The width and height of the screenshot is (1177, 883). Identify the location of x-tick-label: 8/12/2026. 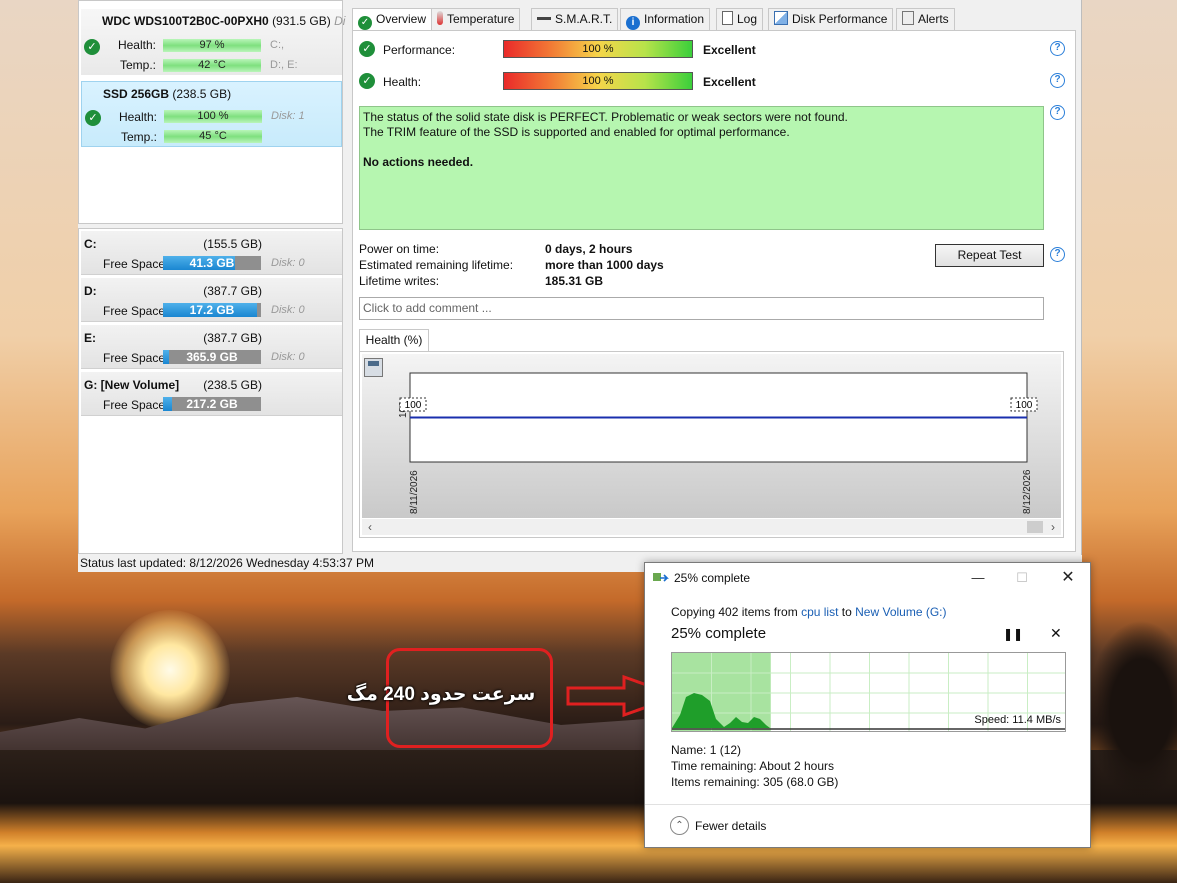
(1027, 491).